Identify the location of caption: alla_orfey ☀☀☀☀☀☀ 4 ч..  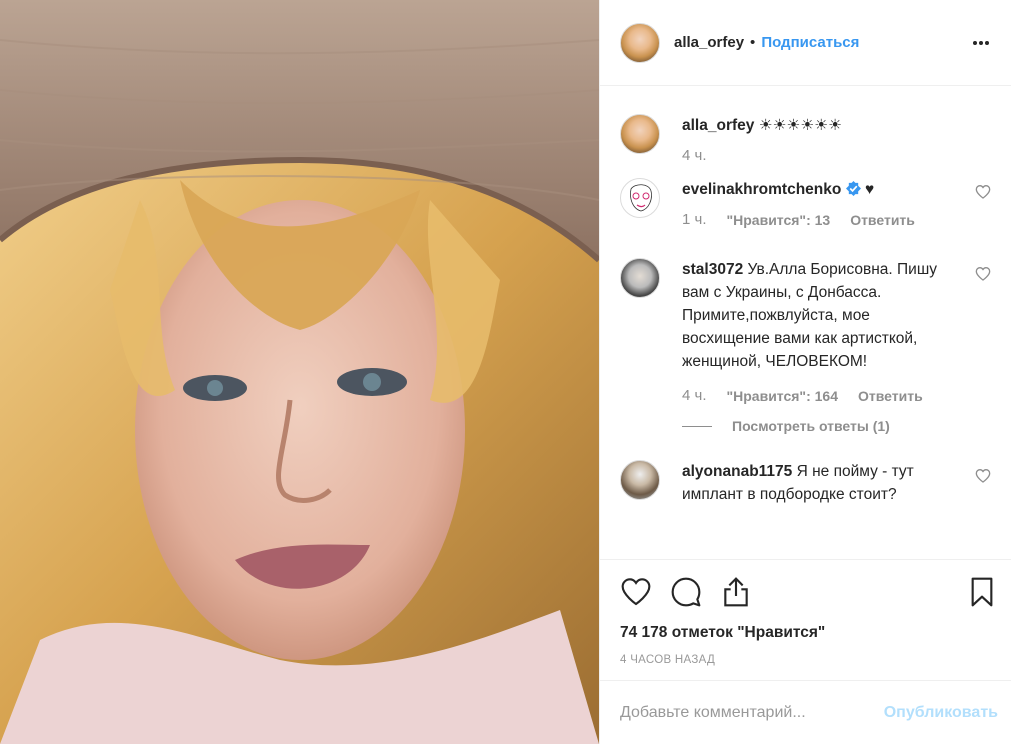
(805, 125).